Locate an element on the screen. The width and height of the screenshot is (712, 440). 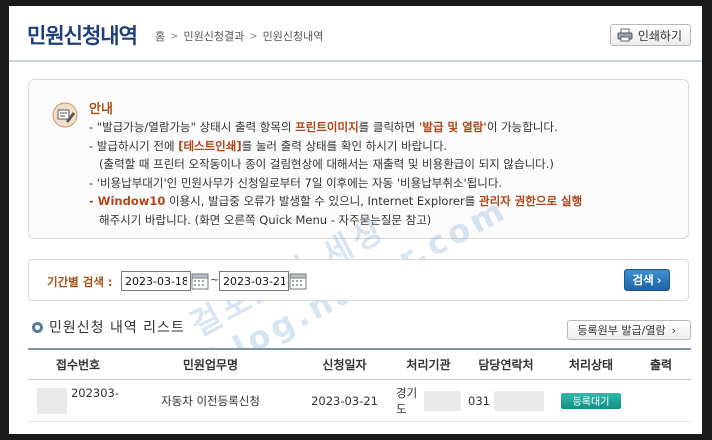
date-cell: 2023-03-21 is located at coordinates (344, 400).